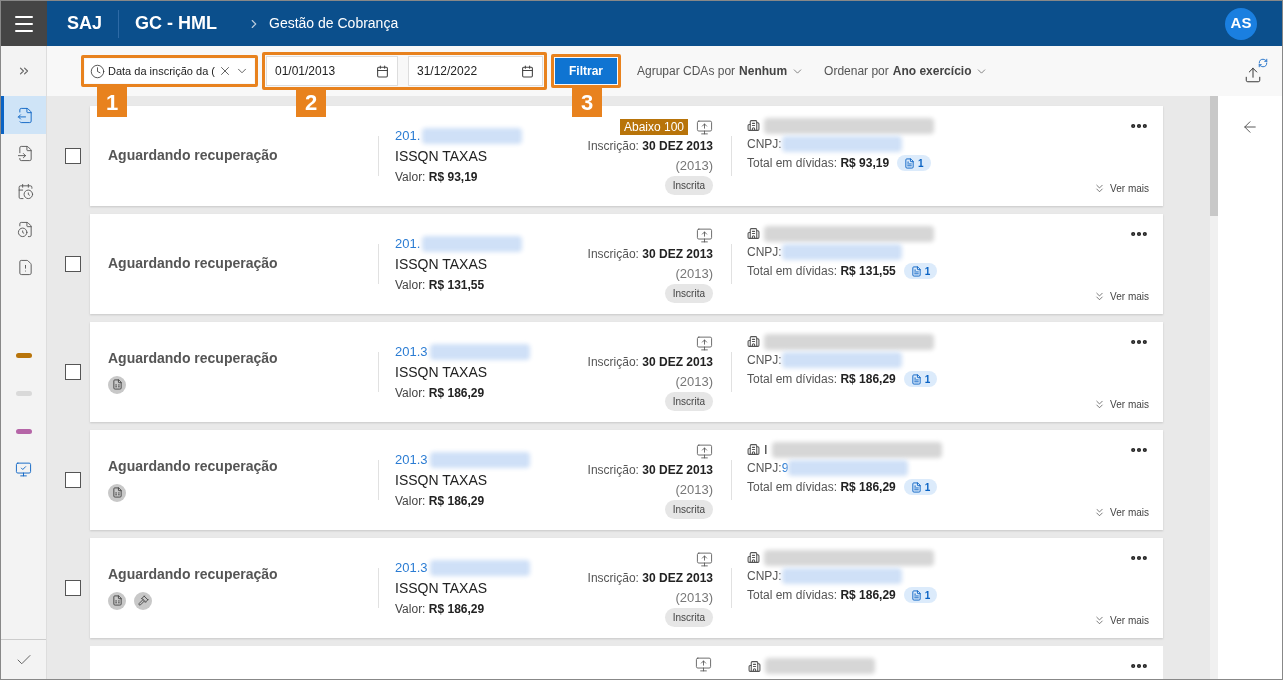 This screenshot has width=1283, height=680. What do you see at coordinates (766, 449) in the screenshot?
I see `debtor-name: I` at bounding box center [766, 449].